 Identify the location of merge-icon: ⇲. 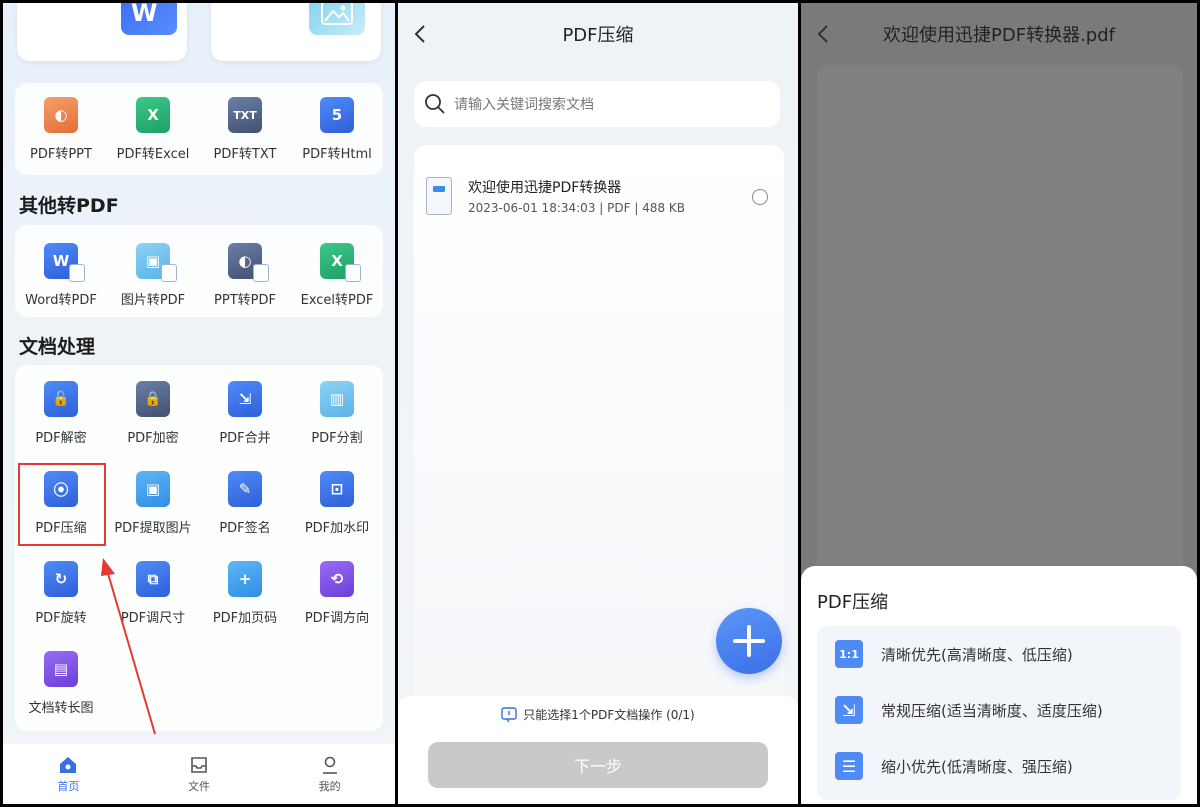
(245, 399).